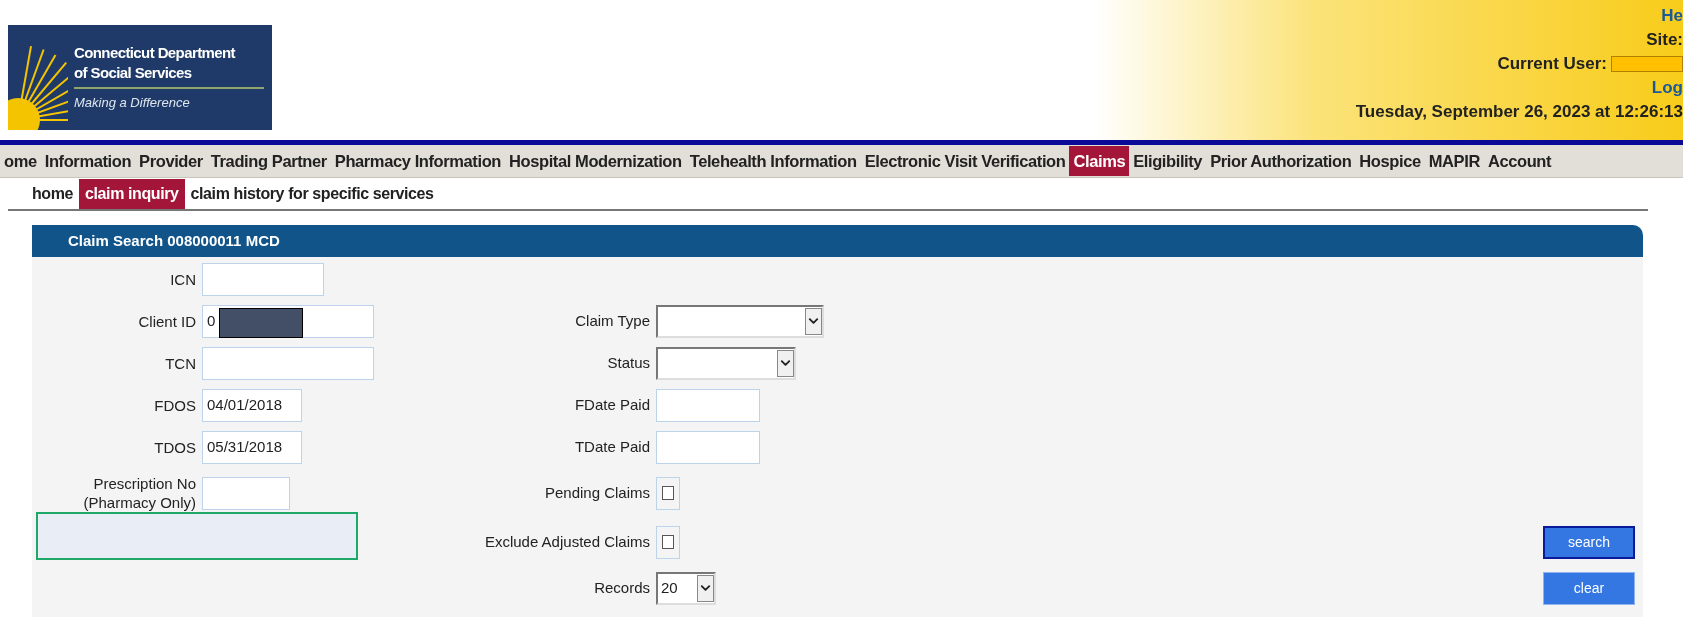  What do you see at coordinates (288, 321) in the screenshot?
I see `text-field: 0` at bounding box center [288, 321].